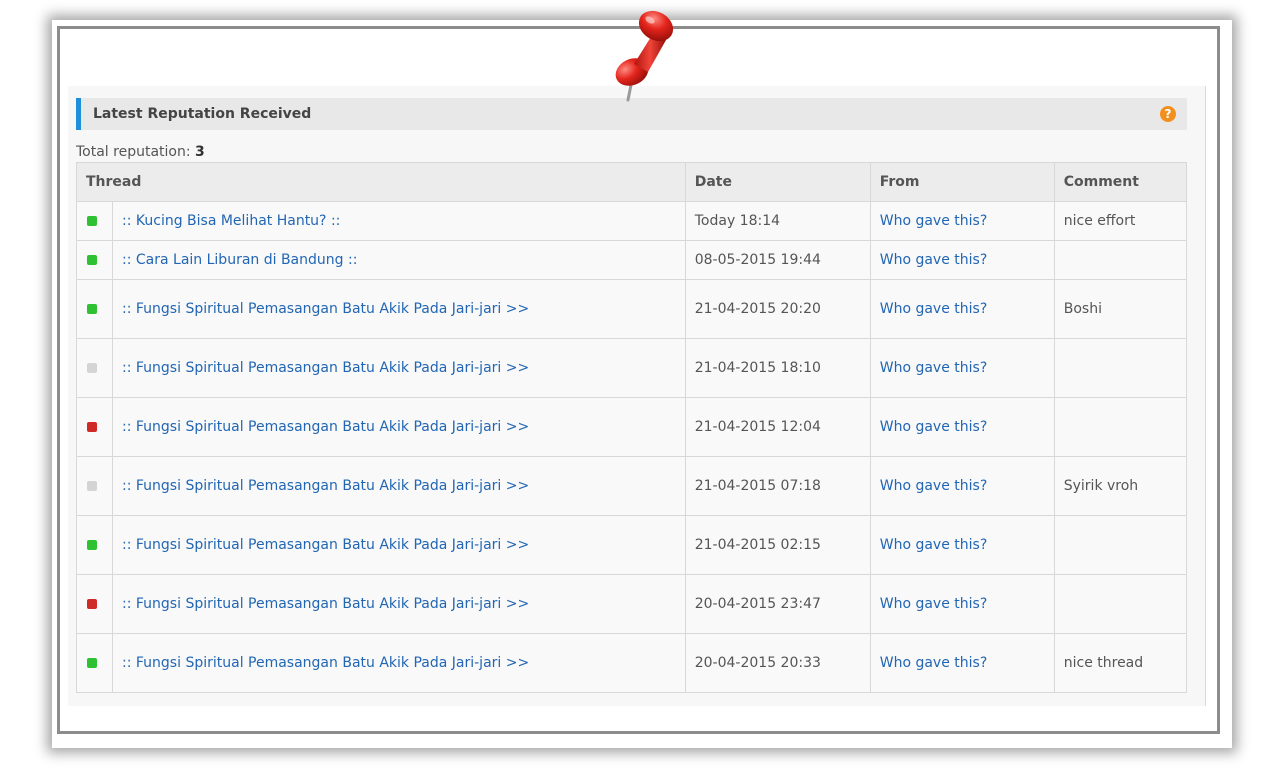  I want to click on comment-cell: nice thread, so click(1120, 663).